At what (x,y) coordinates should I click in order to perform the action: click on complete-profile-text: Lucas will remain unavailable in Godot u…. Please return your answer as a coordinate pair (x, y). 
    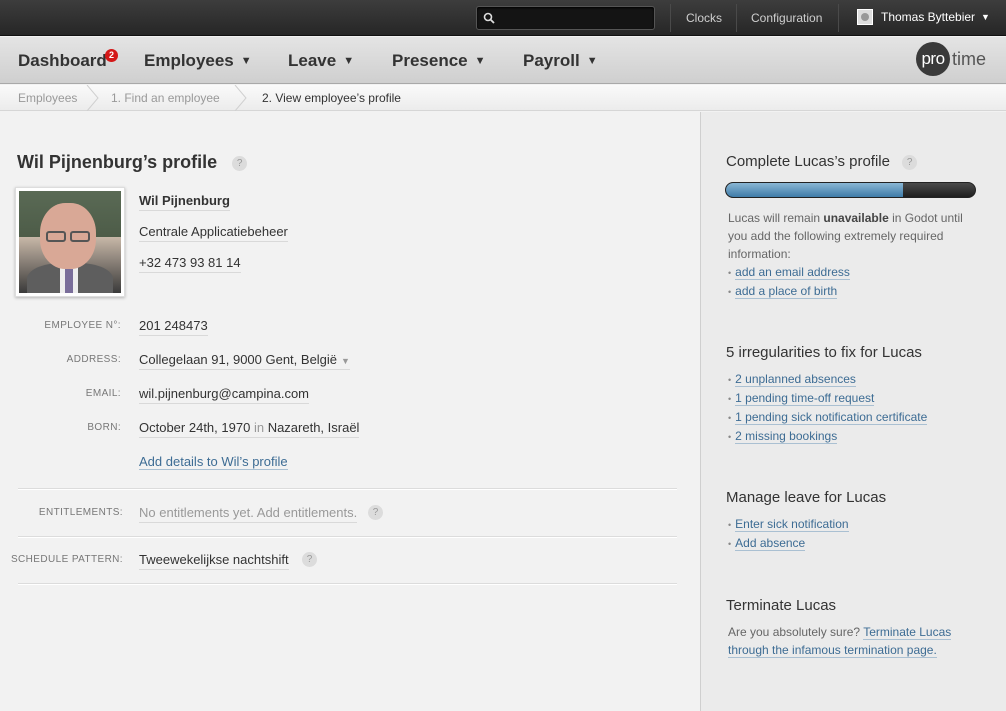
    Looking at the image, I should click on (845, 236).